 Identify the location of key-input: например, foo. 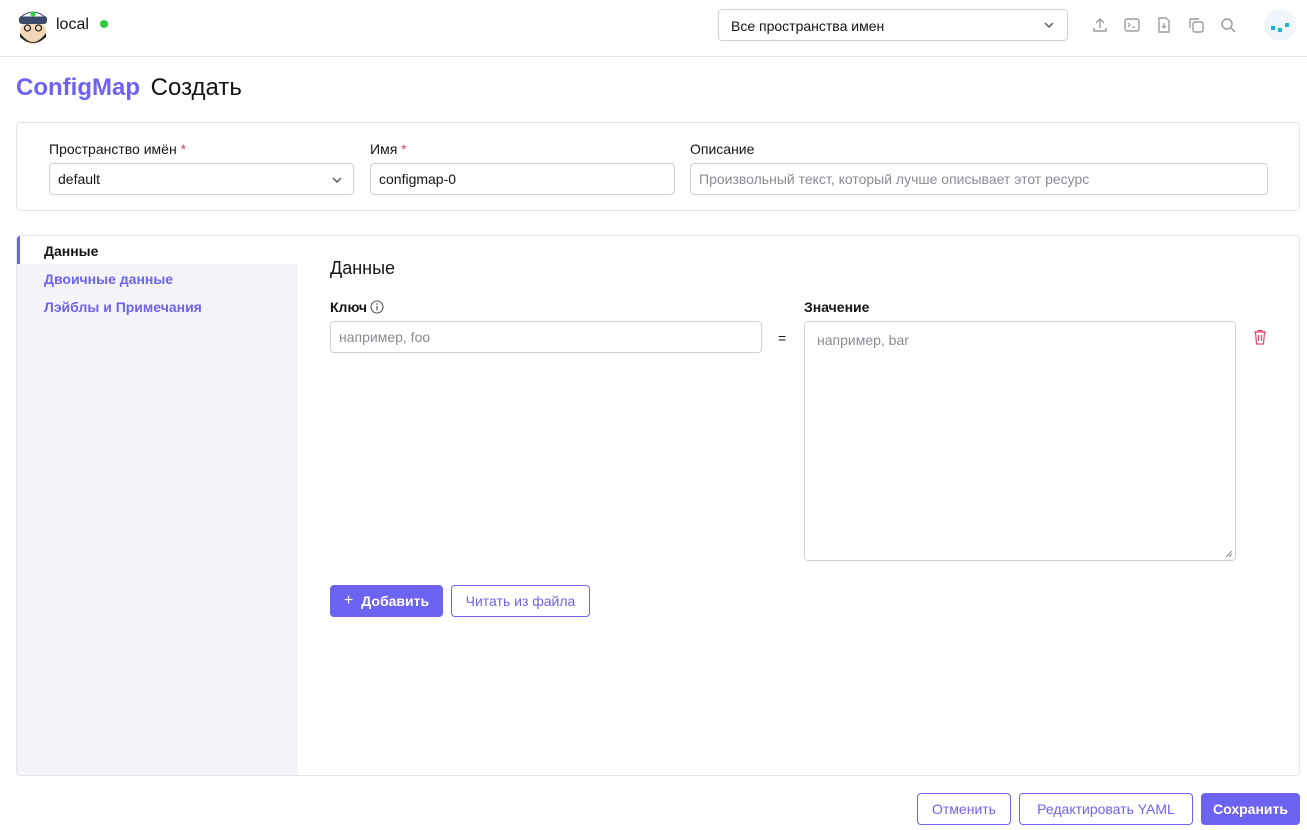
(546, 337).